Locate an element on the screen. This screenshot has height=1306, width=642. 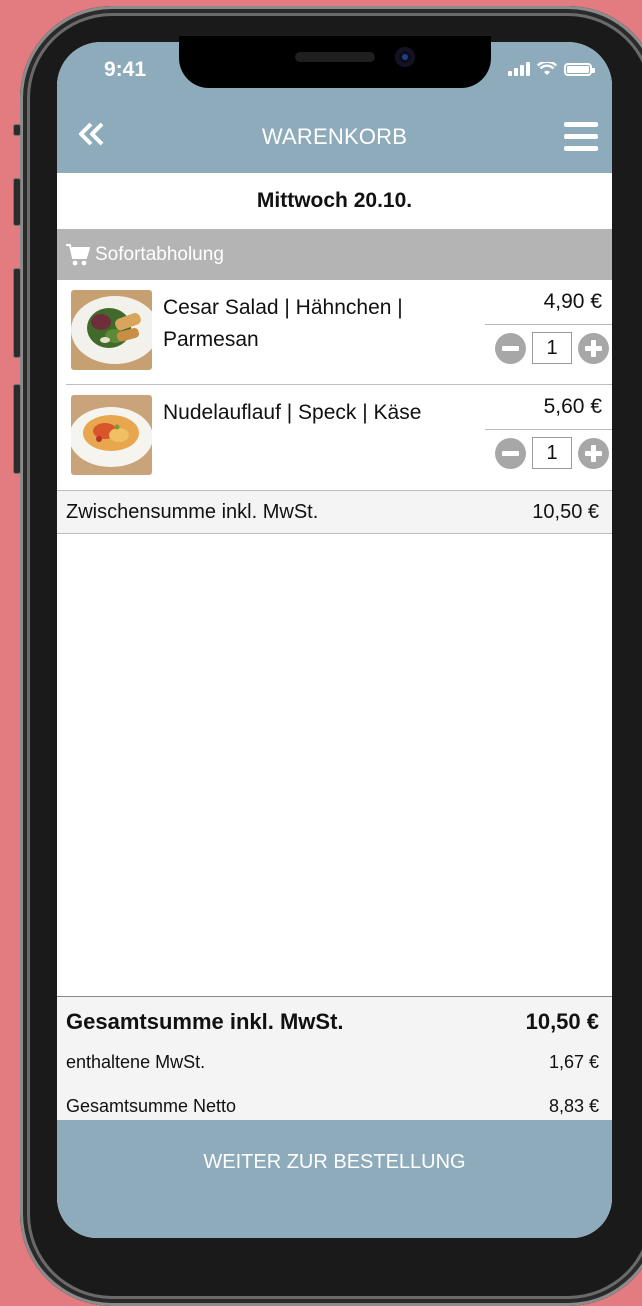
net-total-row: Gesamtsumme Netto 8,83 € is located at coordinates (332, 1106).